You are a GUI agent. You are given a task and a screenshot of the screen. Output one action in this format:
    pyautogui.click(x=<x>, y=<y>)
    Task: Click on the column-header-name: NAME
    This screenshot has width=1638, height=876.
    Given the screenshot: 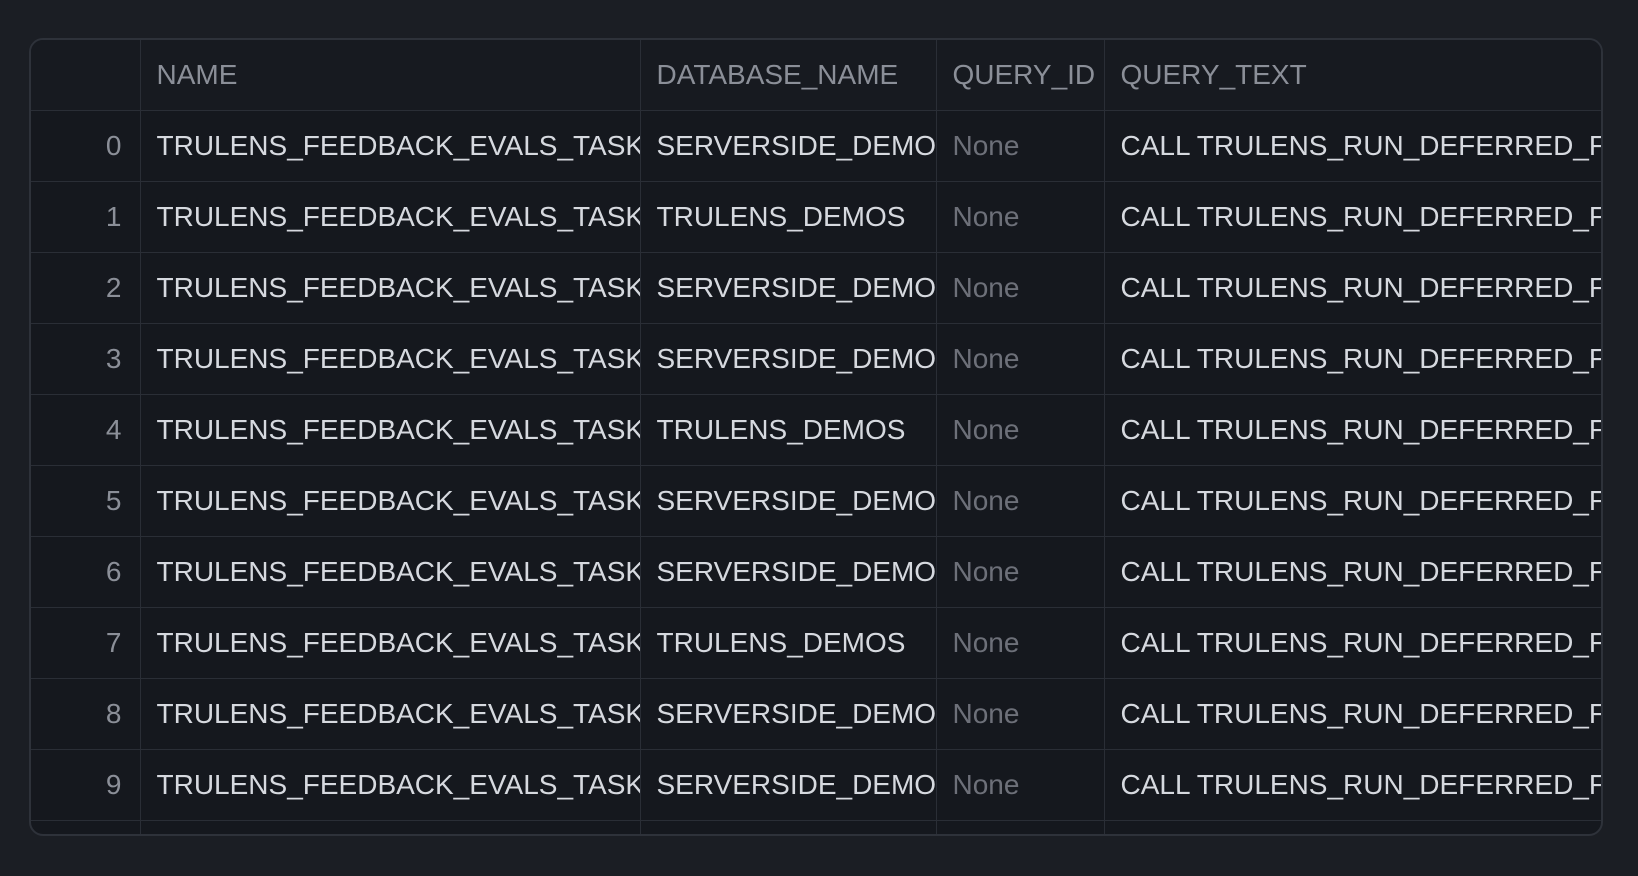 What is the action you would take?
    pyautogui.click(x=390, y=75)
    